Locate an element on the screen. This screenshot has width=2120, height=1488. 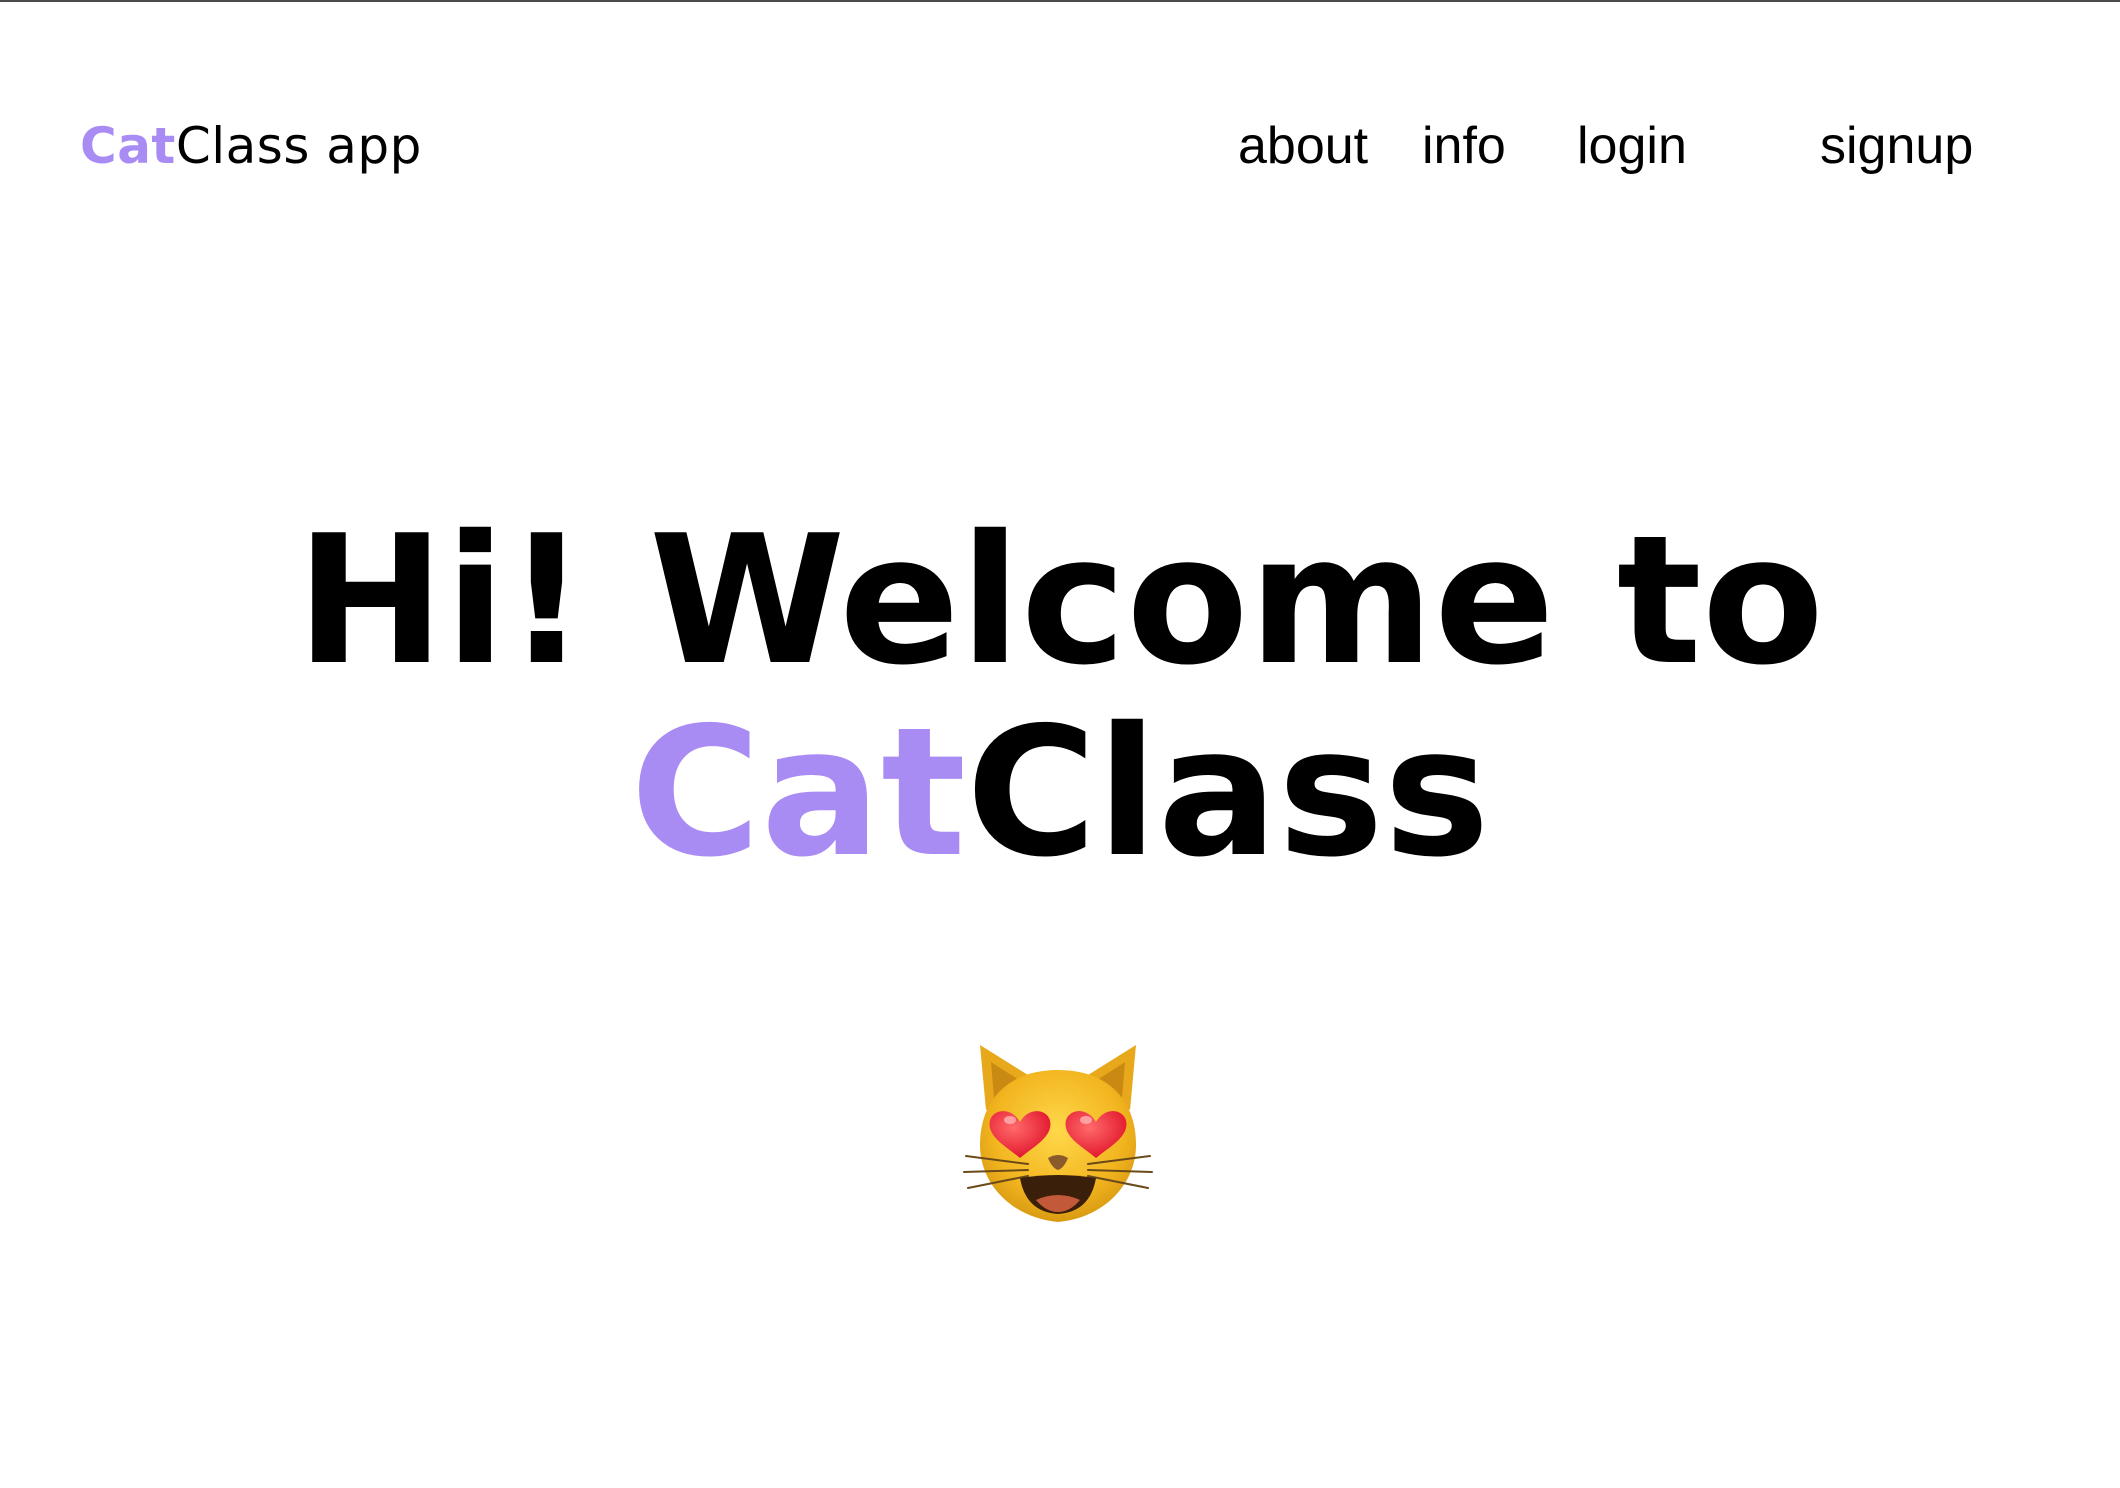
nav-link-login: login is located at coordinates (1632, 146).